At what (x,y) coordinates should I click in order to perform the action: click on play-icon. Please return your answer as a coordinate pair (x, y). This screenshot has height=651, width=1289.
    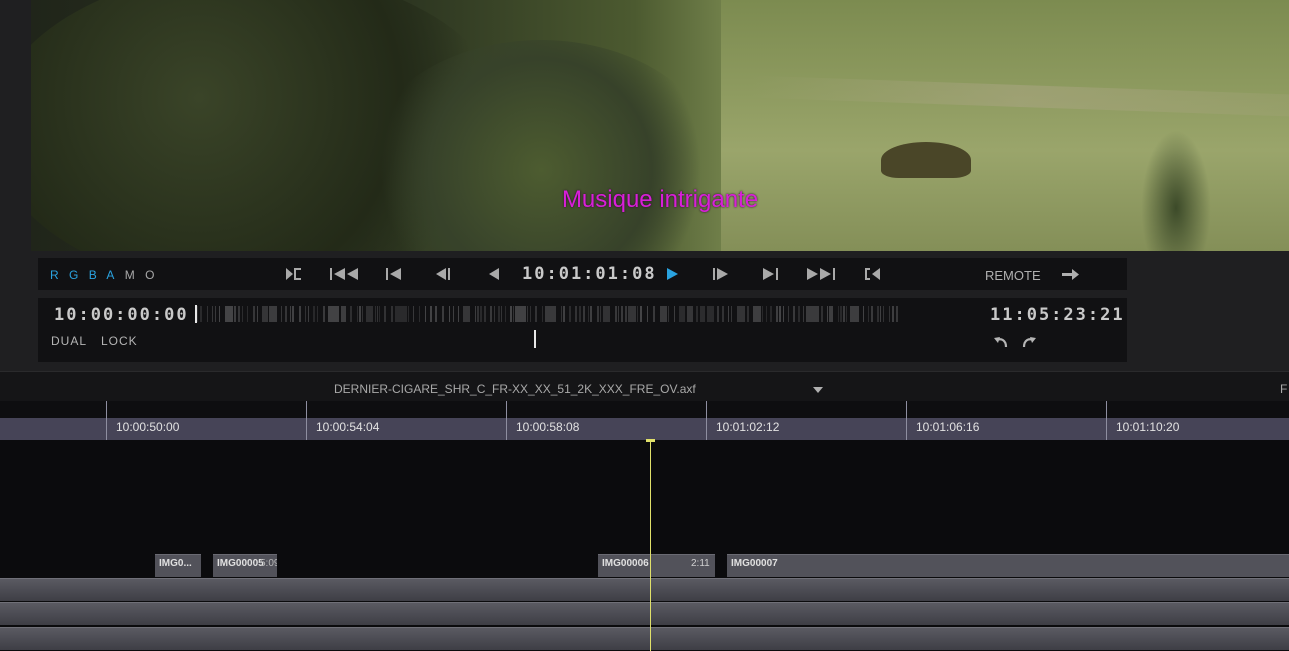
    Looking at the image, I should click on (672, 274).